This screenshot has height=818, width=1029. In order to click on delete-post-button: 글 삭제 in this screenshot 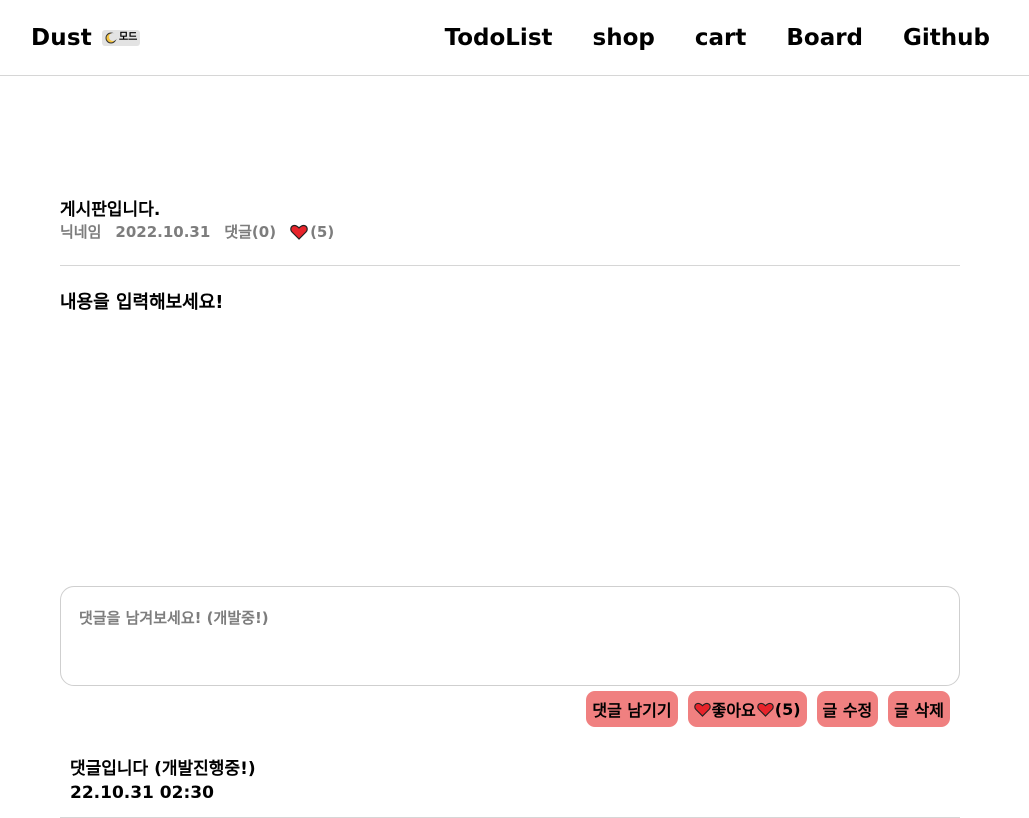, I will do `click(919, 709)`.